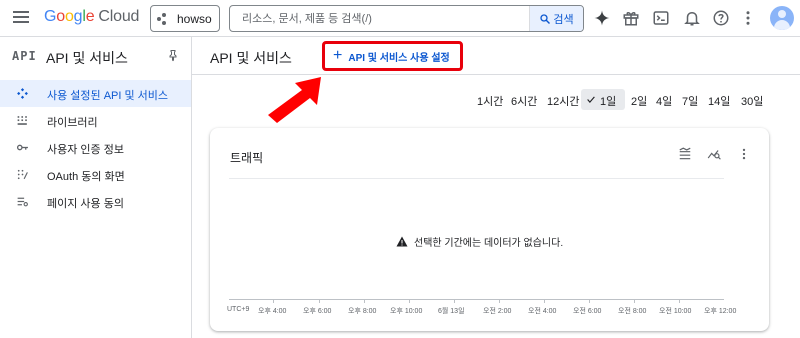 This screenshot has height=338, width=800. Describe the element at coordinates (399, 58) in the screenshot. I see `enable-apis-label: API 및 서비스 사용 설정` at that location.